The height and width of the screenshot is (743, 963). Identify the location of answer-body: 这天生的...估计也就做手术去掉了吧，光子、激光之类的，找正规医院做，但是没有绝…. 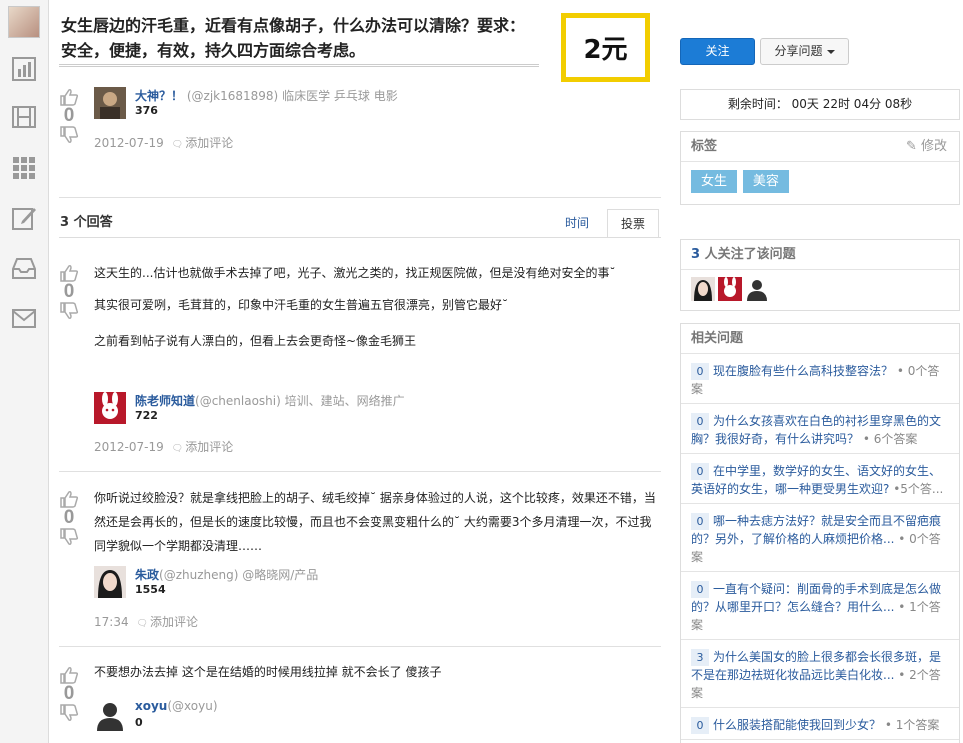
(377, 307).